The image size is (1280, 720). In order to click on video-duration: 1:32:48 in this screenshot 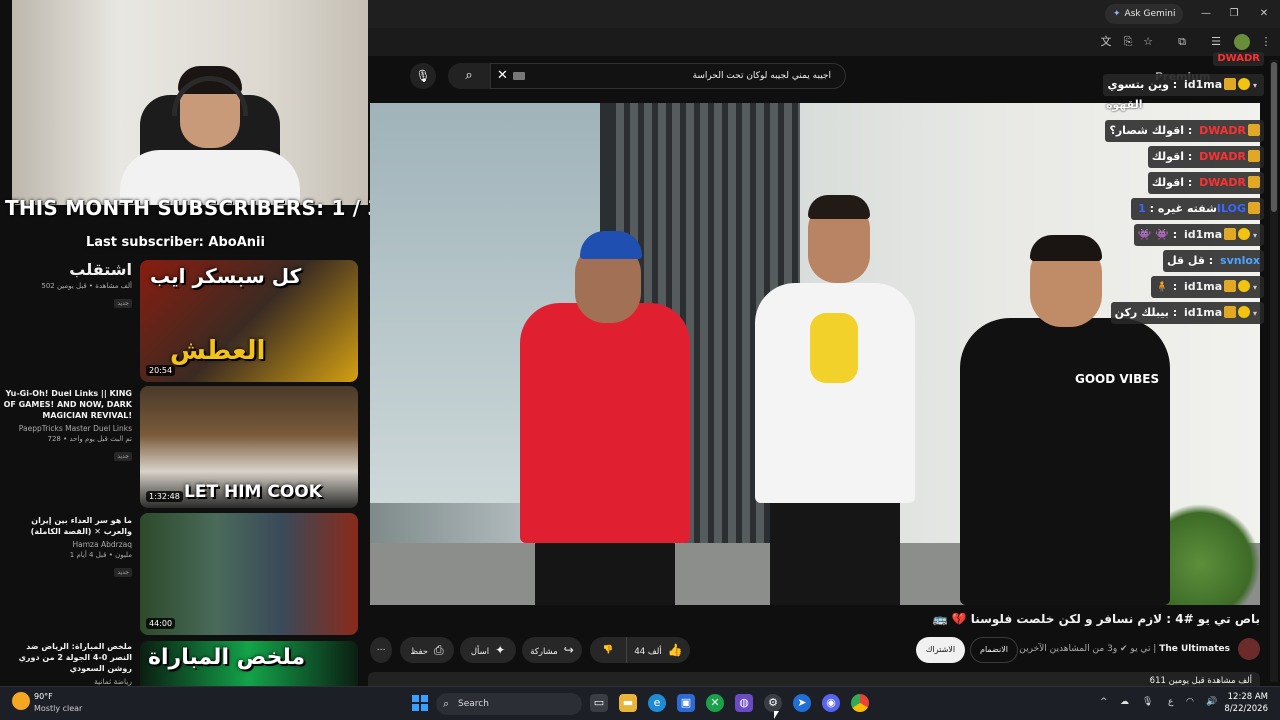, I will do `click(164, 496)`.